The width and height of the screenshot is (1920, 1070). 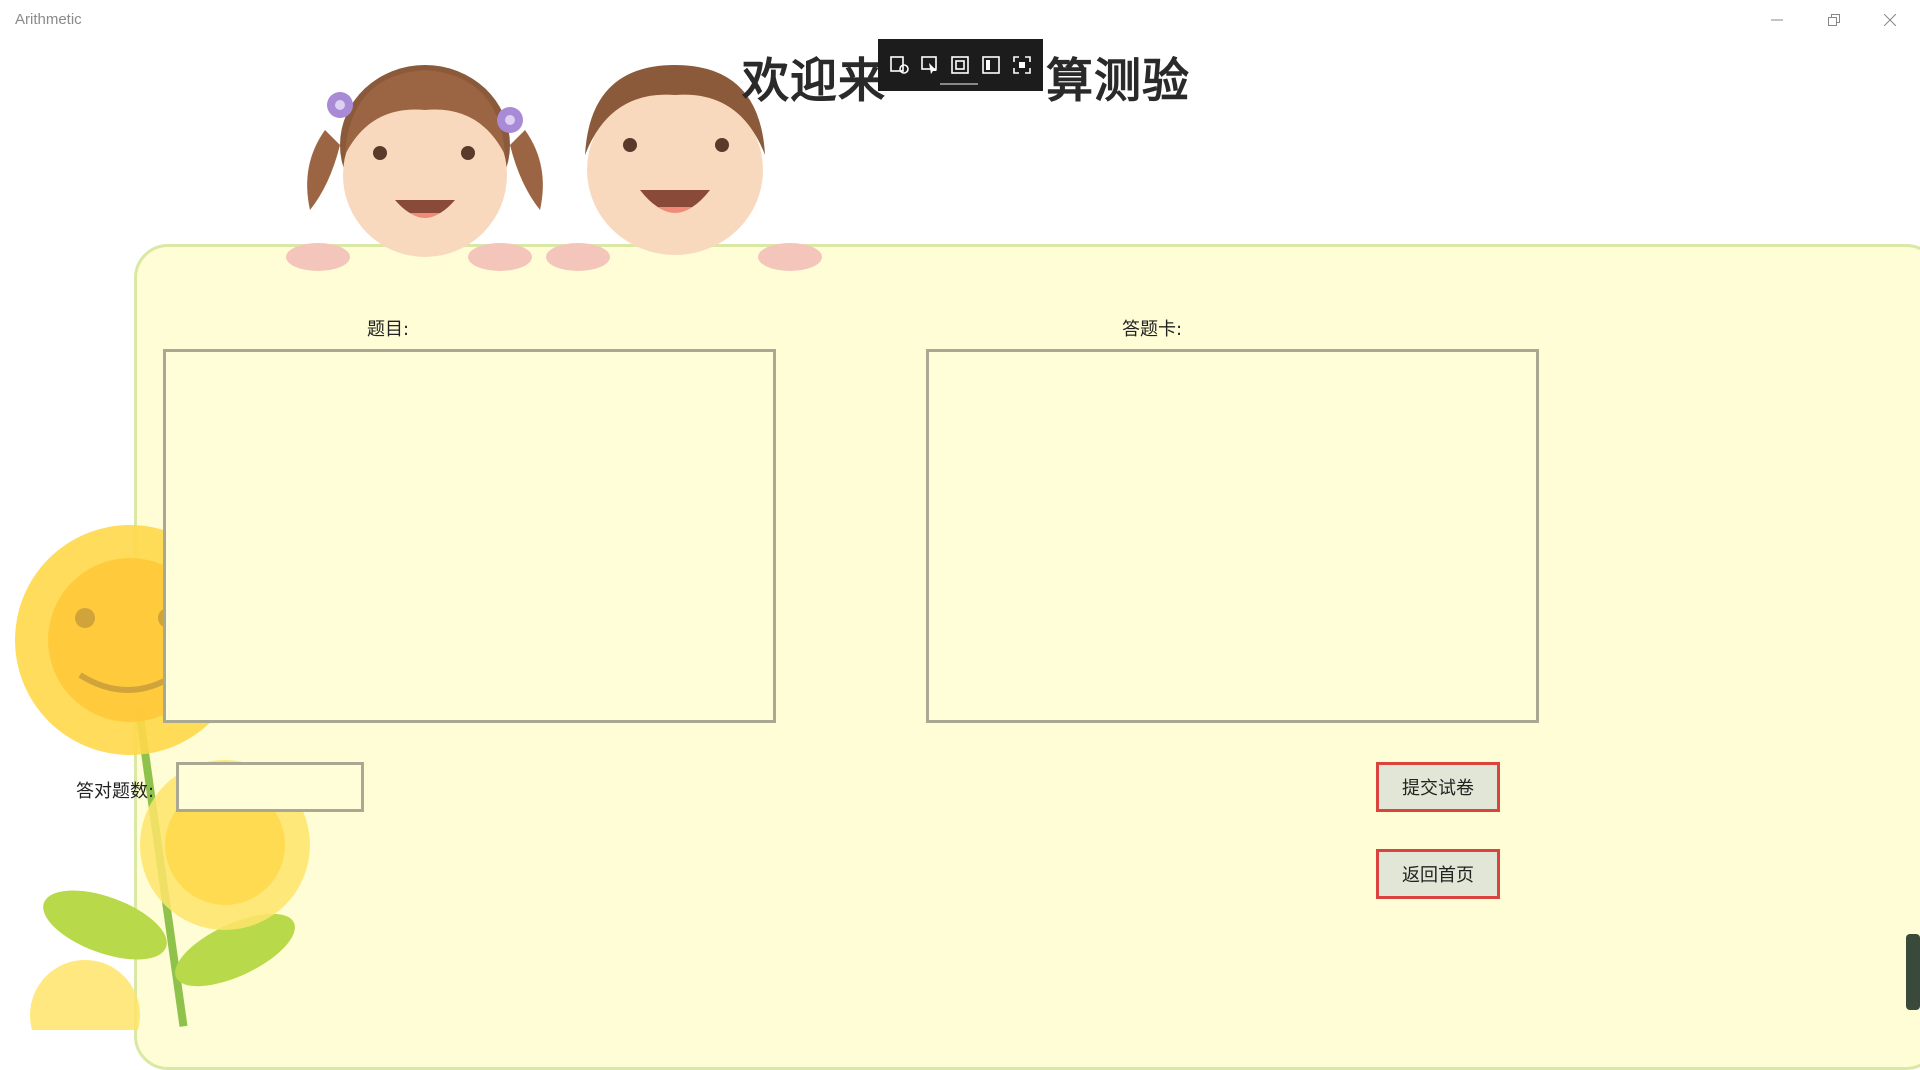 I want to click on correct-count-field, so click(x=270, y=787).